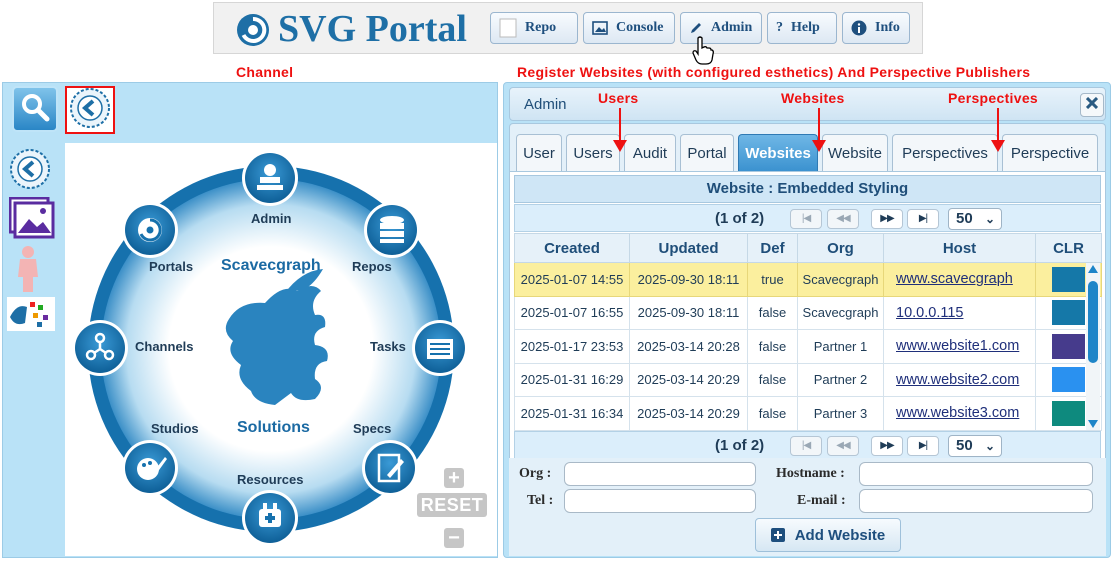 The image size is (1114, 564). What do you see at coordinates (150, 468) in the screenshot?
I see `studios-node` at bounding box center [150, 468].